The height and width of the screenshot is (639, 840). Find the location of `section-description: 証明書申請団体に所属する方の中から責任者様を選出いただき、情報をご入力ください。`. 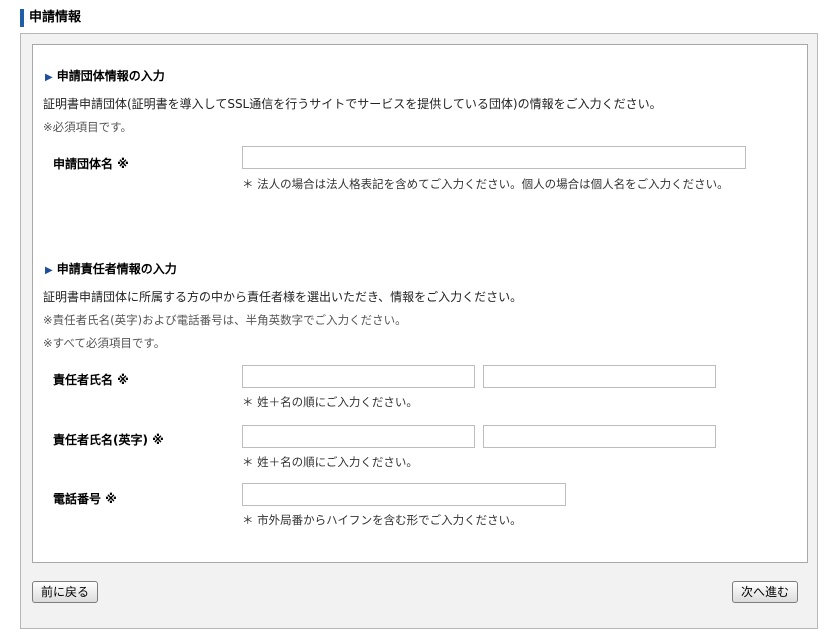

section-description: 証明書申請団体に所属する方の中から責任者様を選出いただき、情報をご入力ください。 is located at coordinates (283, 297).